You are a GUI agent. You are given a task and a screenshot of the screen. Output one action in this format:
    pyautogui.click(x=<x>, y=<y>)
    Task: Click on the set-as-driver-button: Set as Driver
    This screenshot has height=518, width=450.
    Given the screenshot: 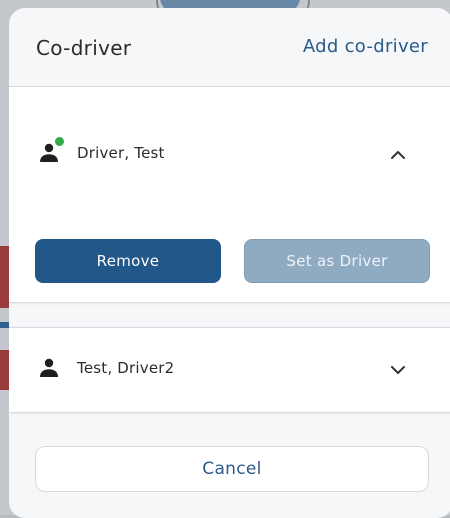 What is the action you would take?
    pyautogui.click(x=337, y=261)
    